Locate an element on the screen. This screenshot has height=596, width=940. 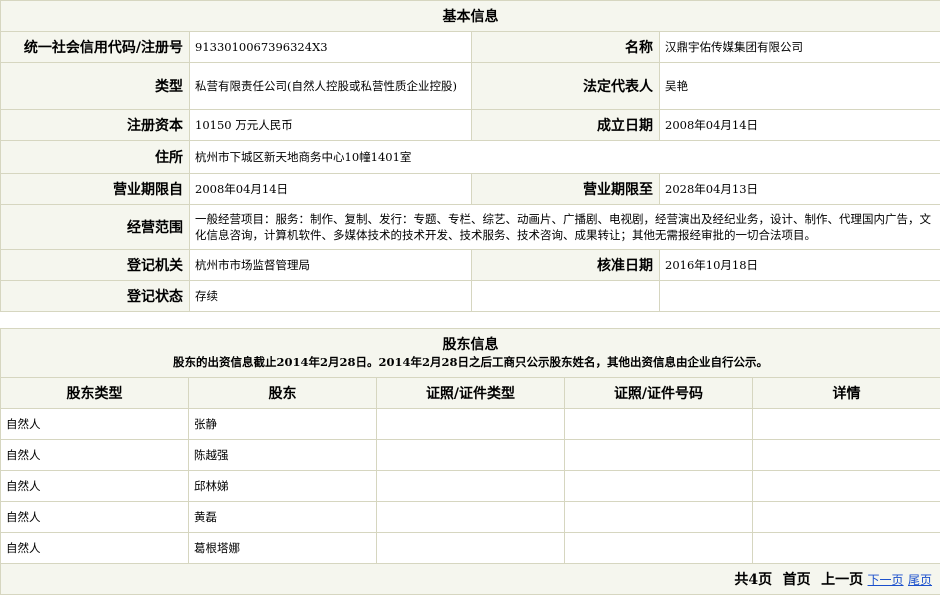
basic-info-title: 基本信息 is located at coordinates (470, 16).